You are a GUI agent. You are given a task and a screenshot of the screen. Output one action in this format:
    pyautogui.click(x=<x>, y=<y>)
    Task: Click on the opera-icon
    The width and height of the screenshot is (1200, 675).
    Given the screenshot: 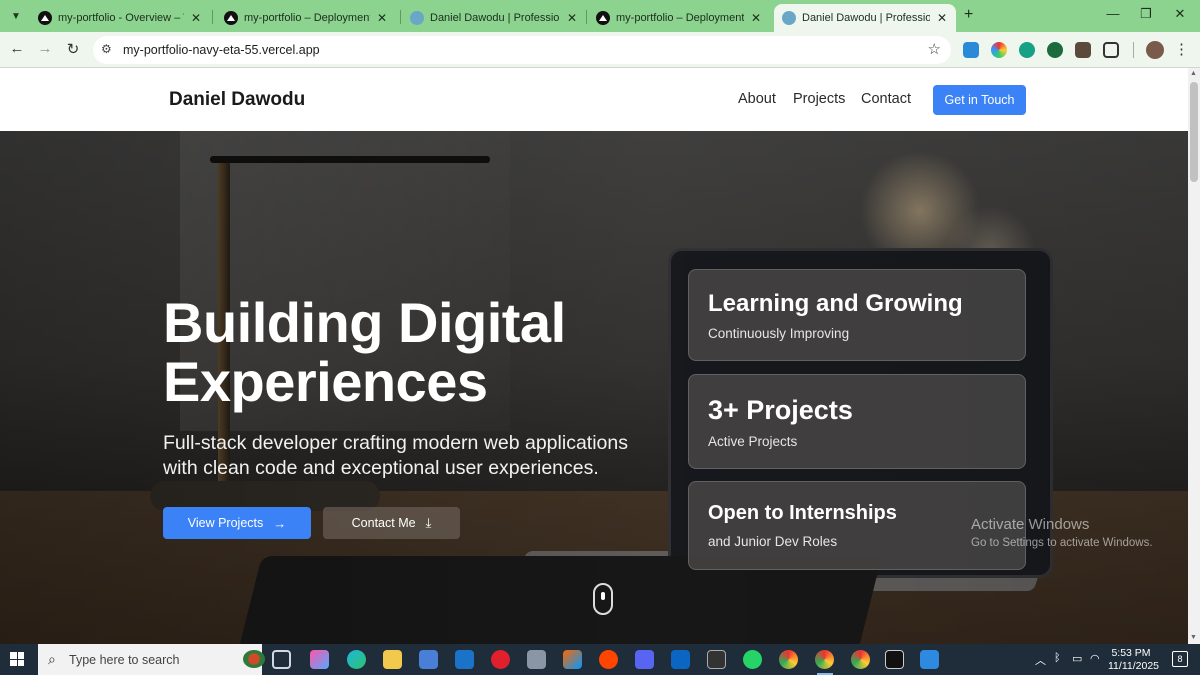 What is the action you would take?
    pyautogui.click(x=500, y=659)
    